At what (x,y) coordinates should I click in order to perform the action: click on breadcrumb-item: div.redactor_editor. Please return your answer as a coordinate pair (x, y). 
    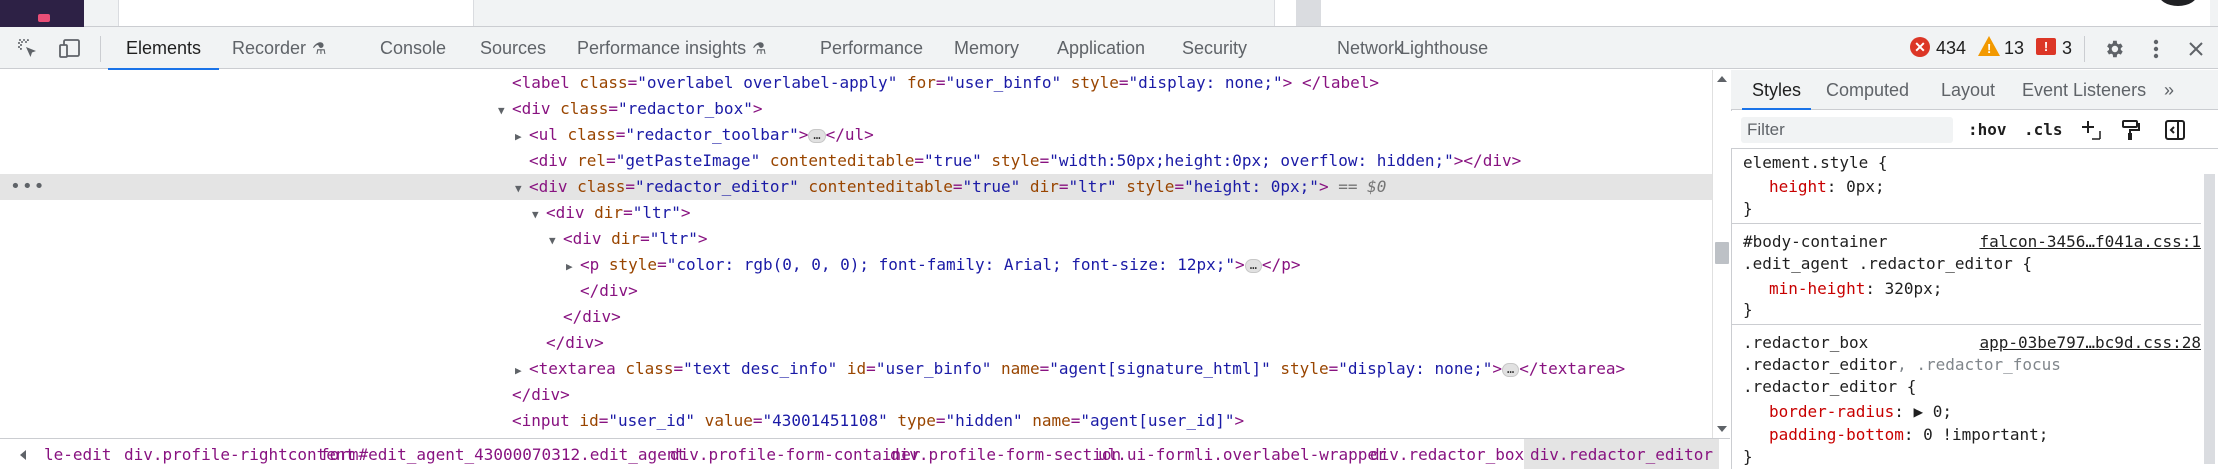
    Looking at the image, I should click on (1622, 454).